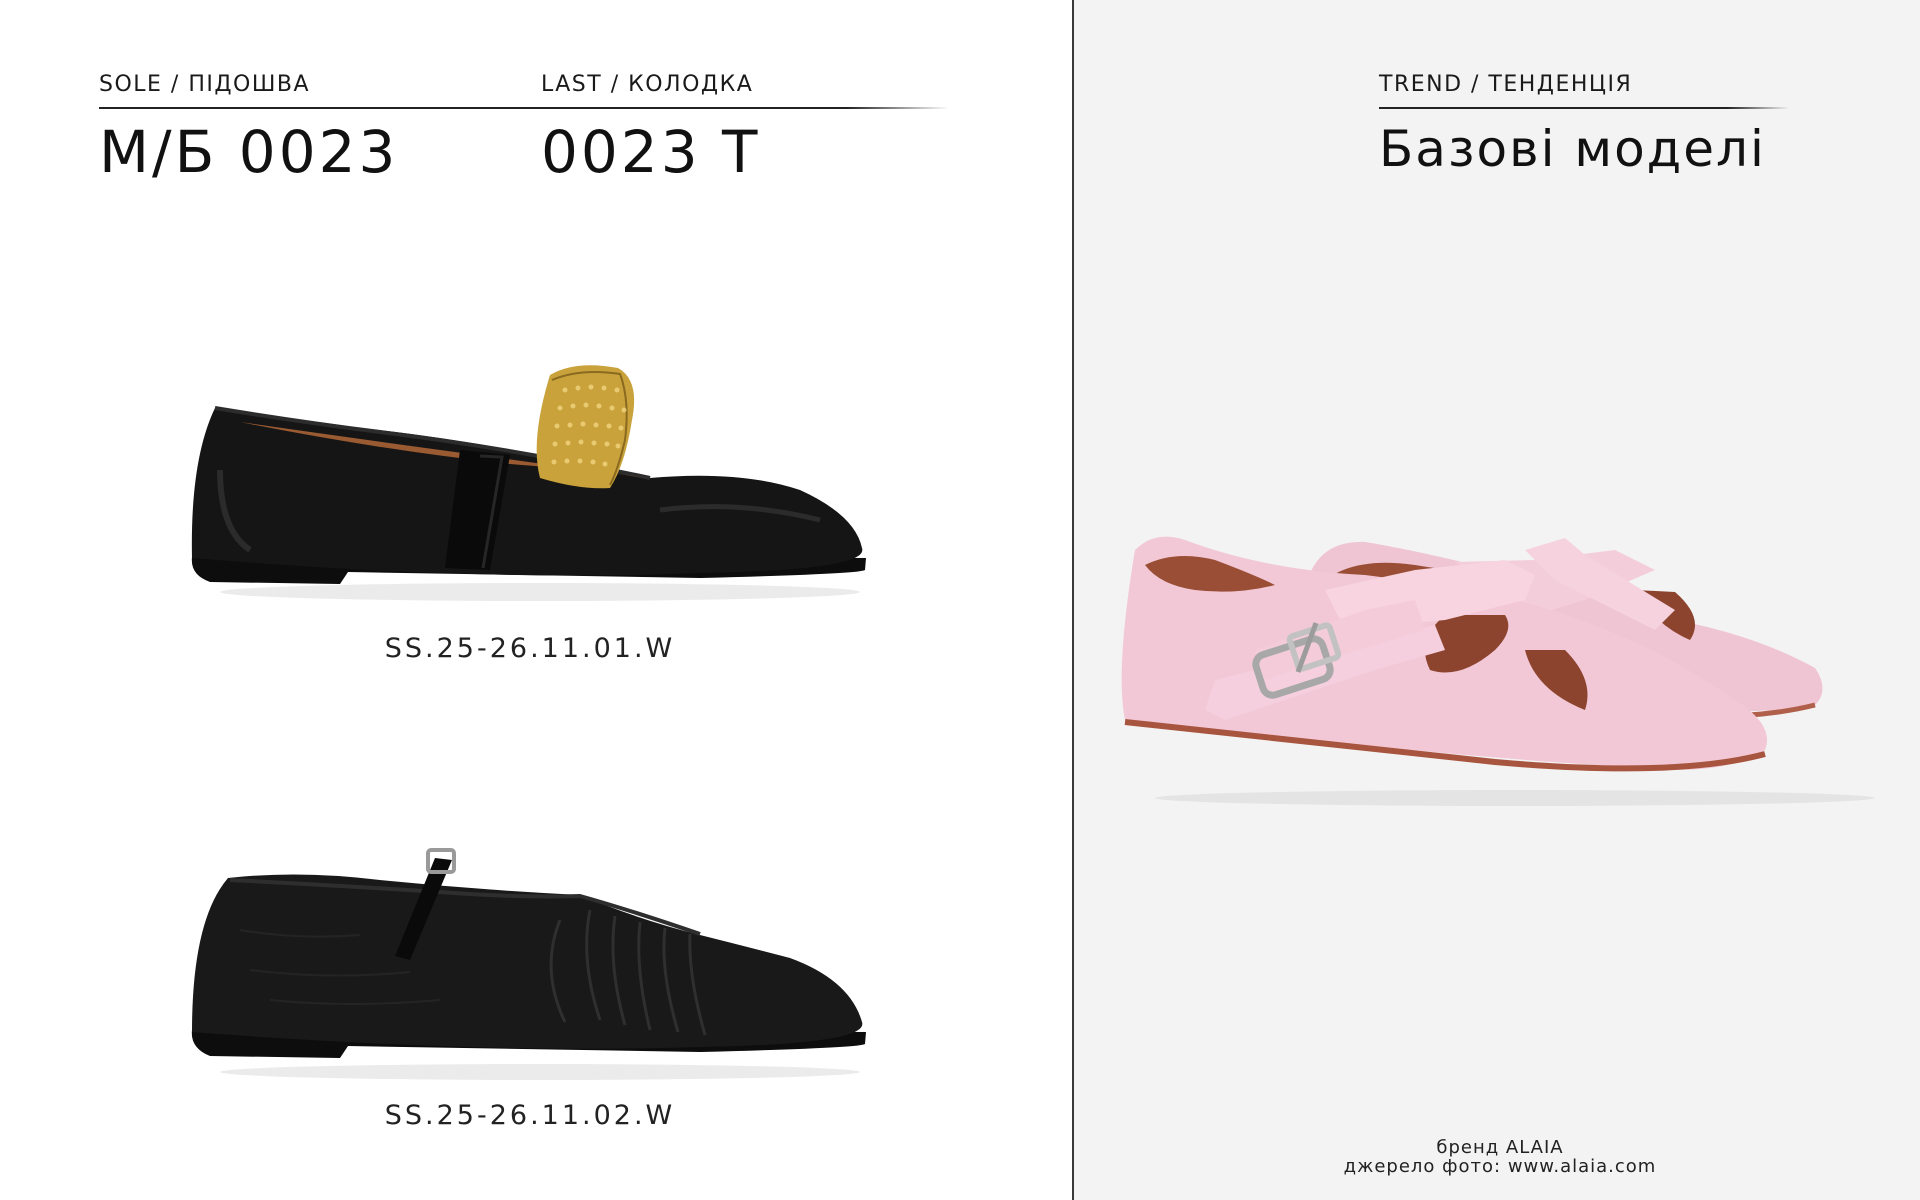  I want to click on product-code-2: SS.25-26.11.02.W, so click(530, 1115).